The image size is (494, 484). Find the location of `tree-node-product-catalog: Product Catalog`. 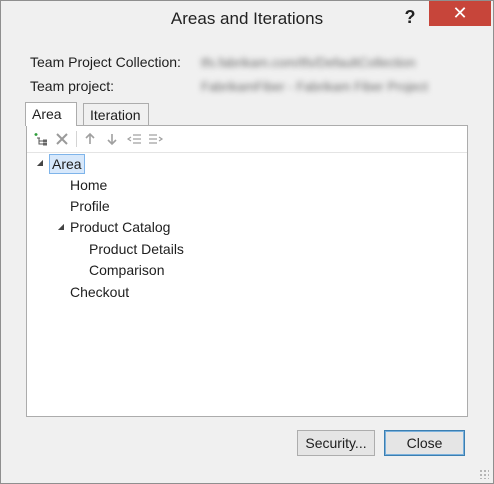

tree-node-product-catalog: Product Catalog is located at coordinates (120, 227).